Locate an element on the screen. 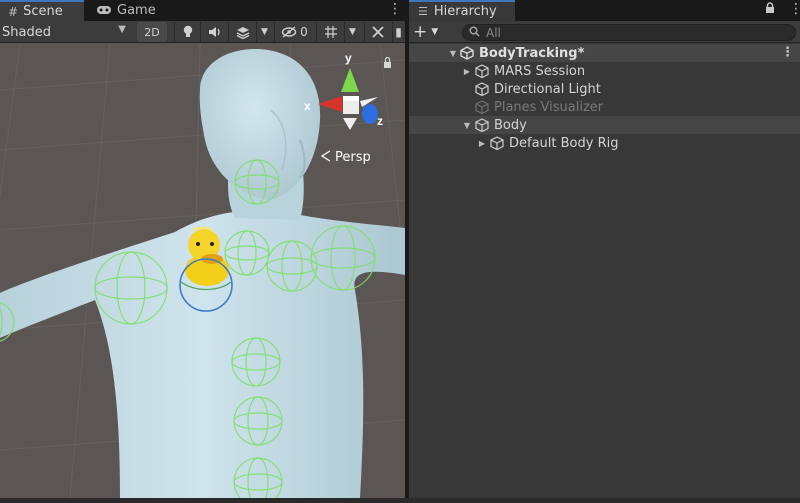  tab-hierarchy-label: Hierarchy is located at coordinates (465, 11).